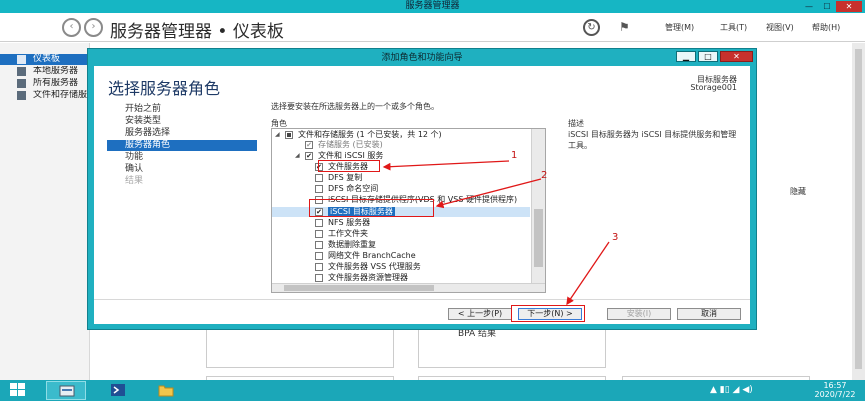  What do you see at coordinates (544, 175) in the screenshot?
I see `annotation-number-2: 2` at bounding box center [544, 175].